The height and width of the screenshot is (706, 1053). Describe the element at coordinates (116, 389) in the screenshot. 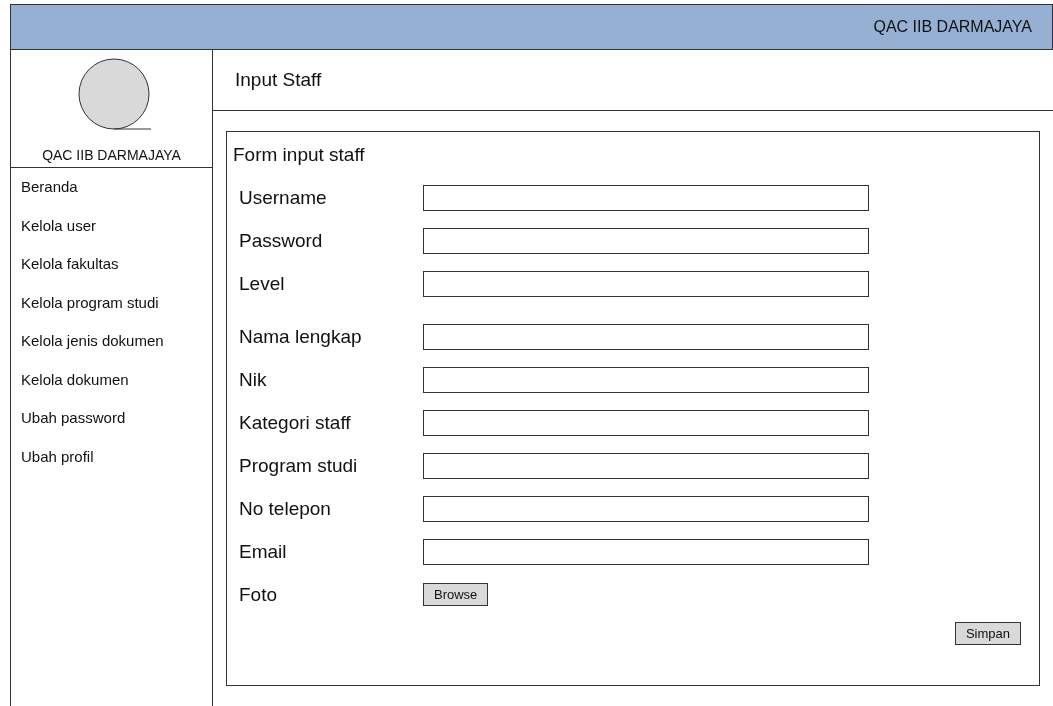

I see `menu-item: Kelola dokumen` at that location.